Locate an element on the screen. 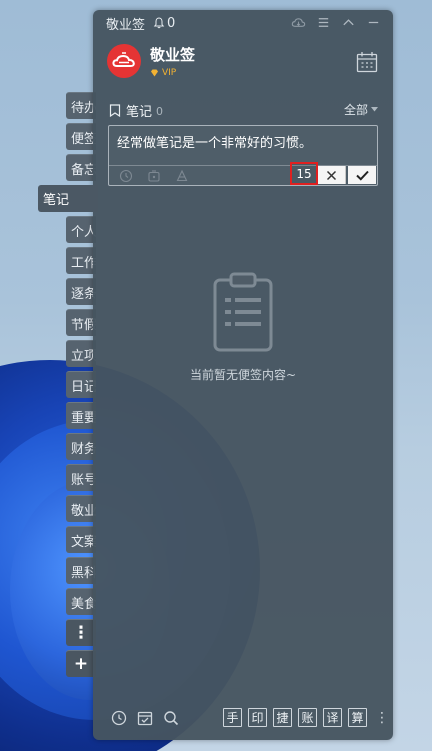 This screenshot has width=432, height=751. tab-riji: 日记 is located at coordinates (81, 384).